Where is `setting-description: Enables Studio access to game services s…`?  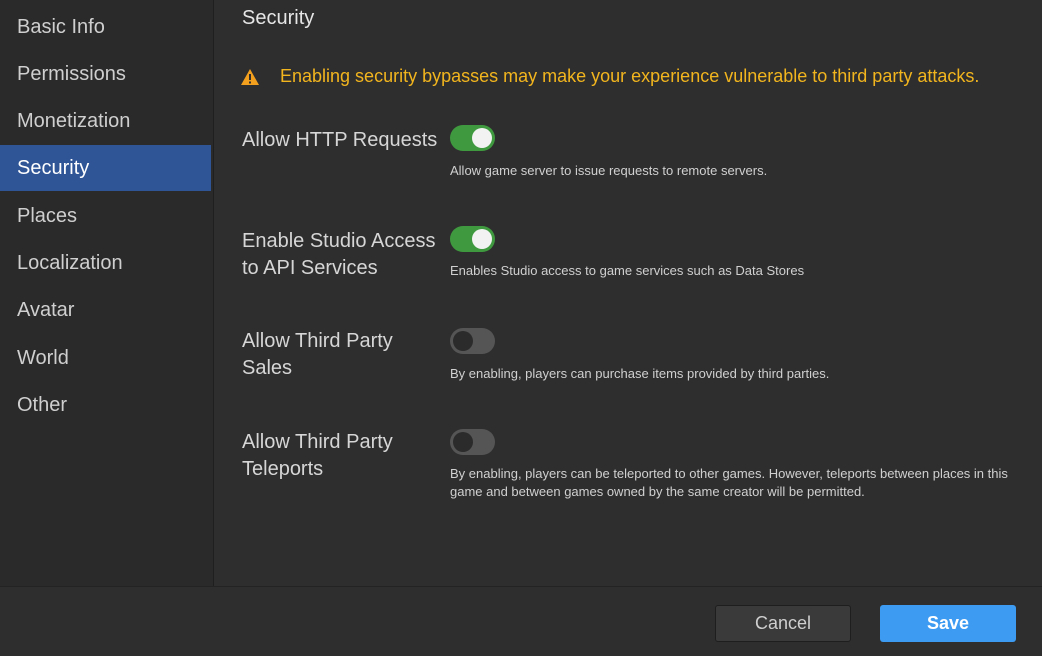
setting-description: Enables Studio access to game services s… is located at coordinates (627, 270).